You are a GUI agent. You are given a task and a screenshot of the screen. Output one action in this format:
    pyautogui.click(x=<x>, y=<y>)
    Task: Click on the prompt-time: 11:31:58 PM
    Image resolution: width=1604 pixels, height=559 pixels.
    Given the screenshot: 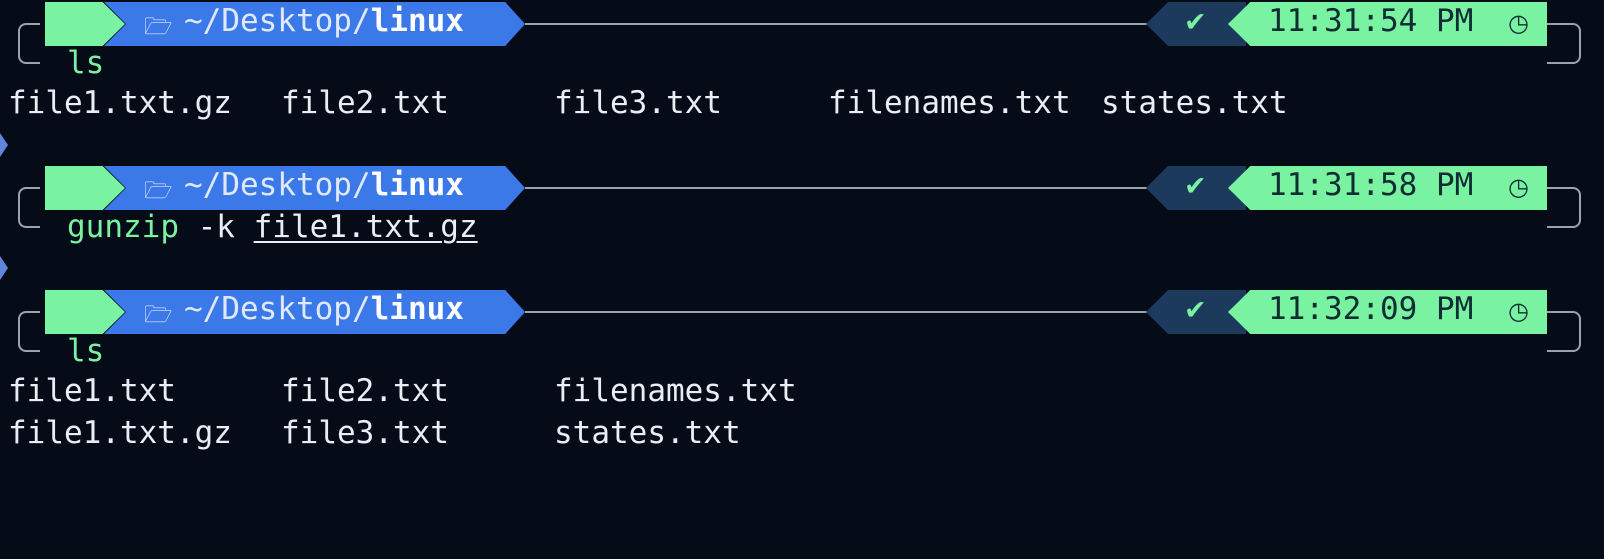 What is the action you would take?
    pyautogui.click(x=1371, y=185)
    